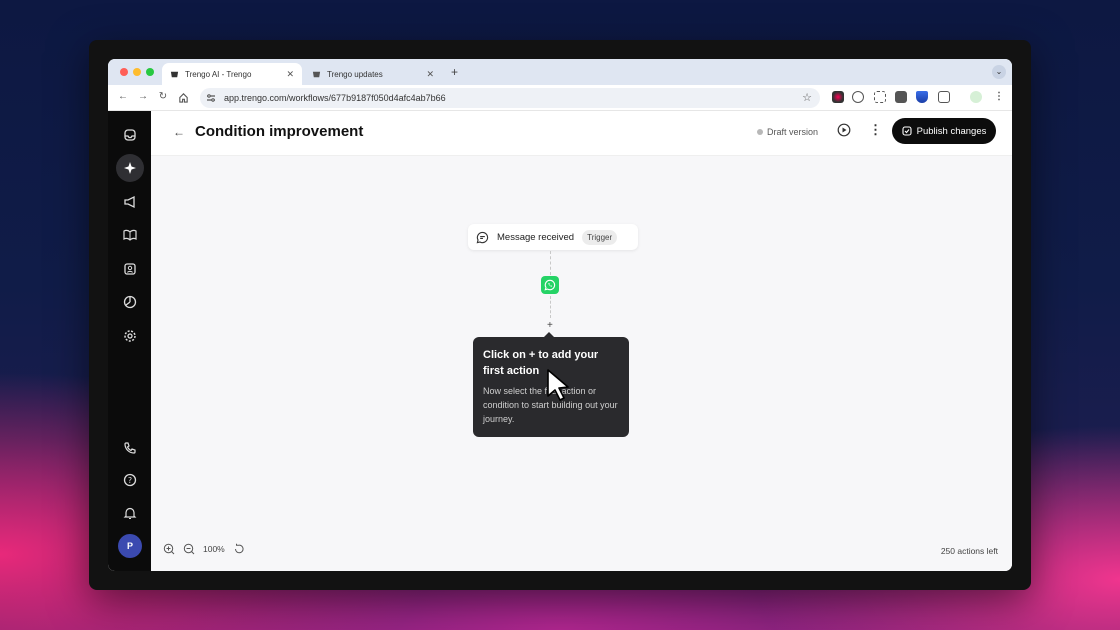 The height and width of the screenshot is (630, 1120). I want to click on screenshot-extension-icon, so click(880, 97).